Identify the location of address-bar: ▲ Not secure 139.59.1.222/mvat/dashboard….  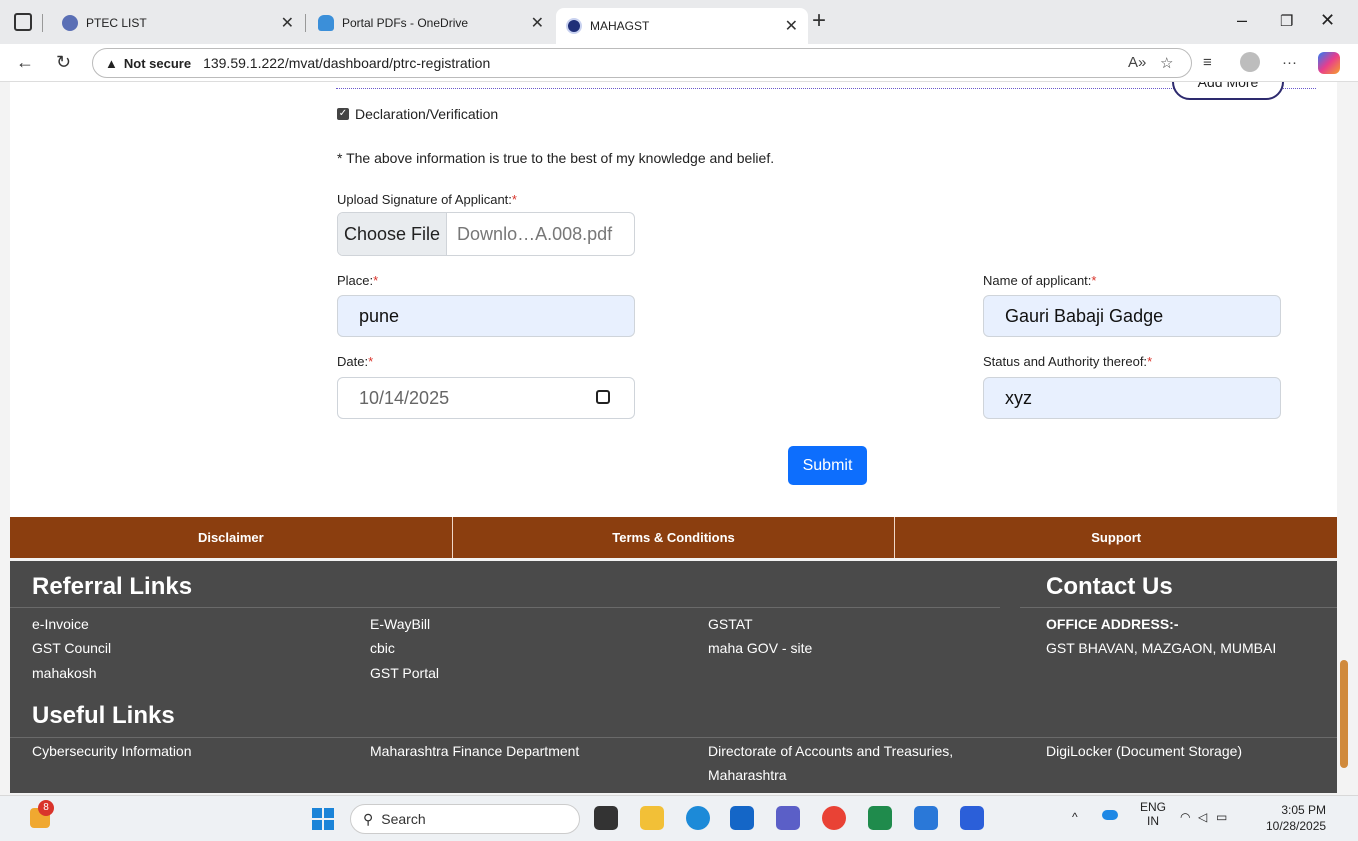
(642, 63).